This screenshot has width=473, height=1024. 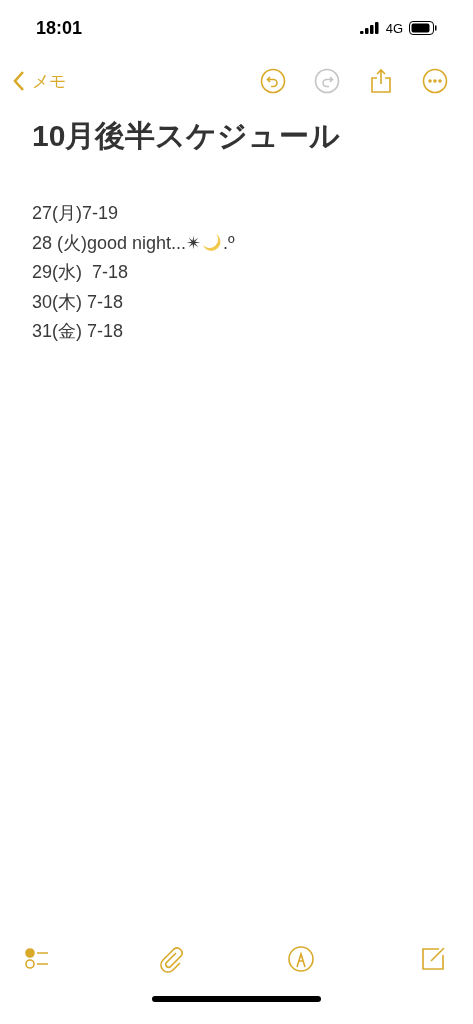 What do you see at coordinates (75, 213) in the screenshot?
I see `note-line: 27(月)7-19` at bounding box center [75, 213].